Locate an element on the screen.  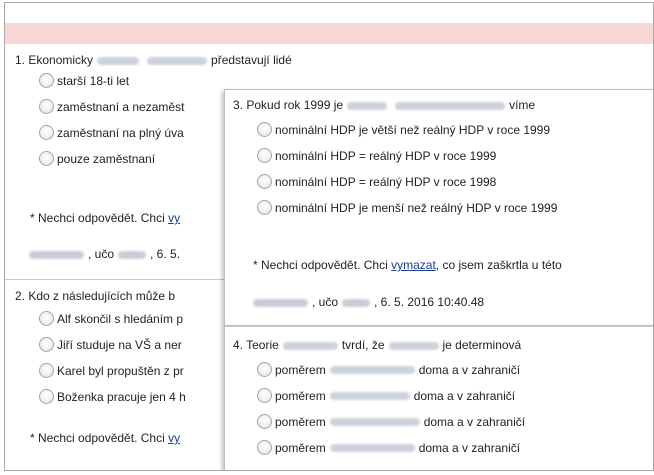
question-3-title: 3. Pokud rok 1999 je víme is located at coordinates (384, 105).